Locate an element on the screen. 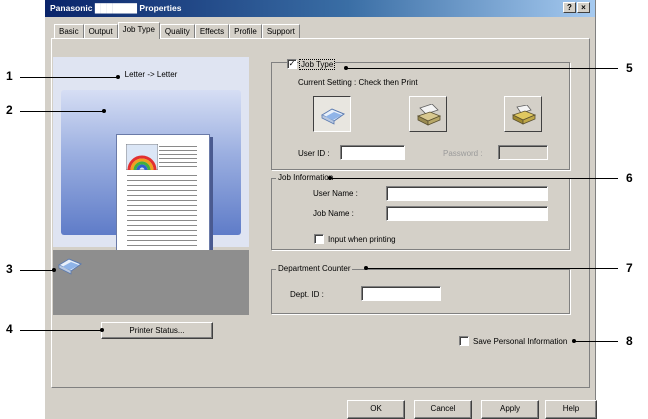 This screenshot has height=419, width=648. apply-button: Apply is located at coordinates (510, 409).